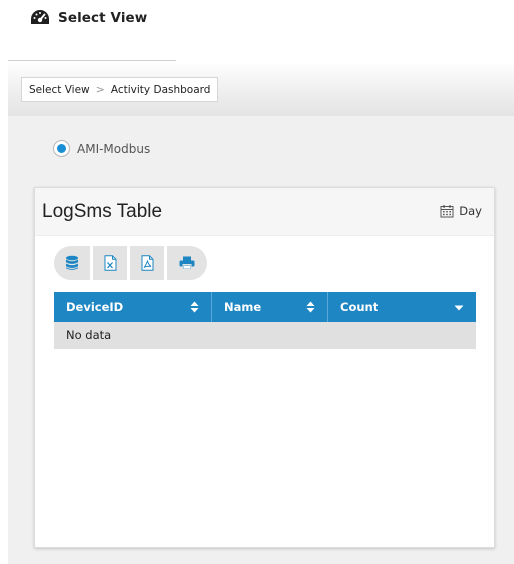 The height and width of the screenshot is (564, 514). I want to click on print-icon, so click(187, 263).